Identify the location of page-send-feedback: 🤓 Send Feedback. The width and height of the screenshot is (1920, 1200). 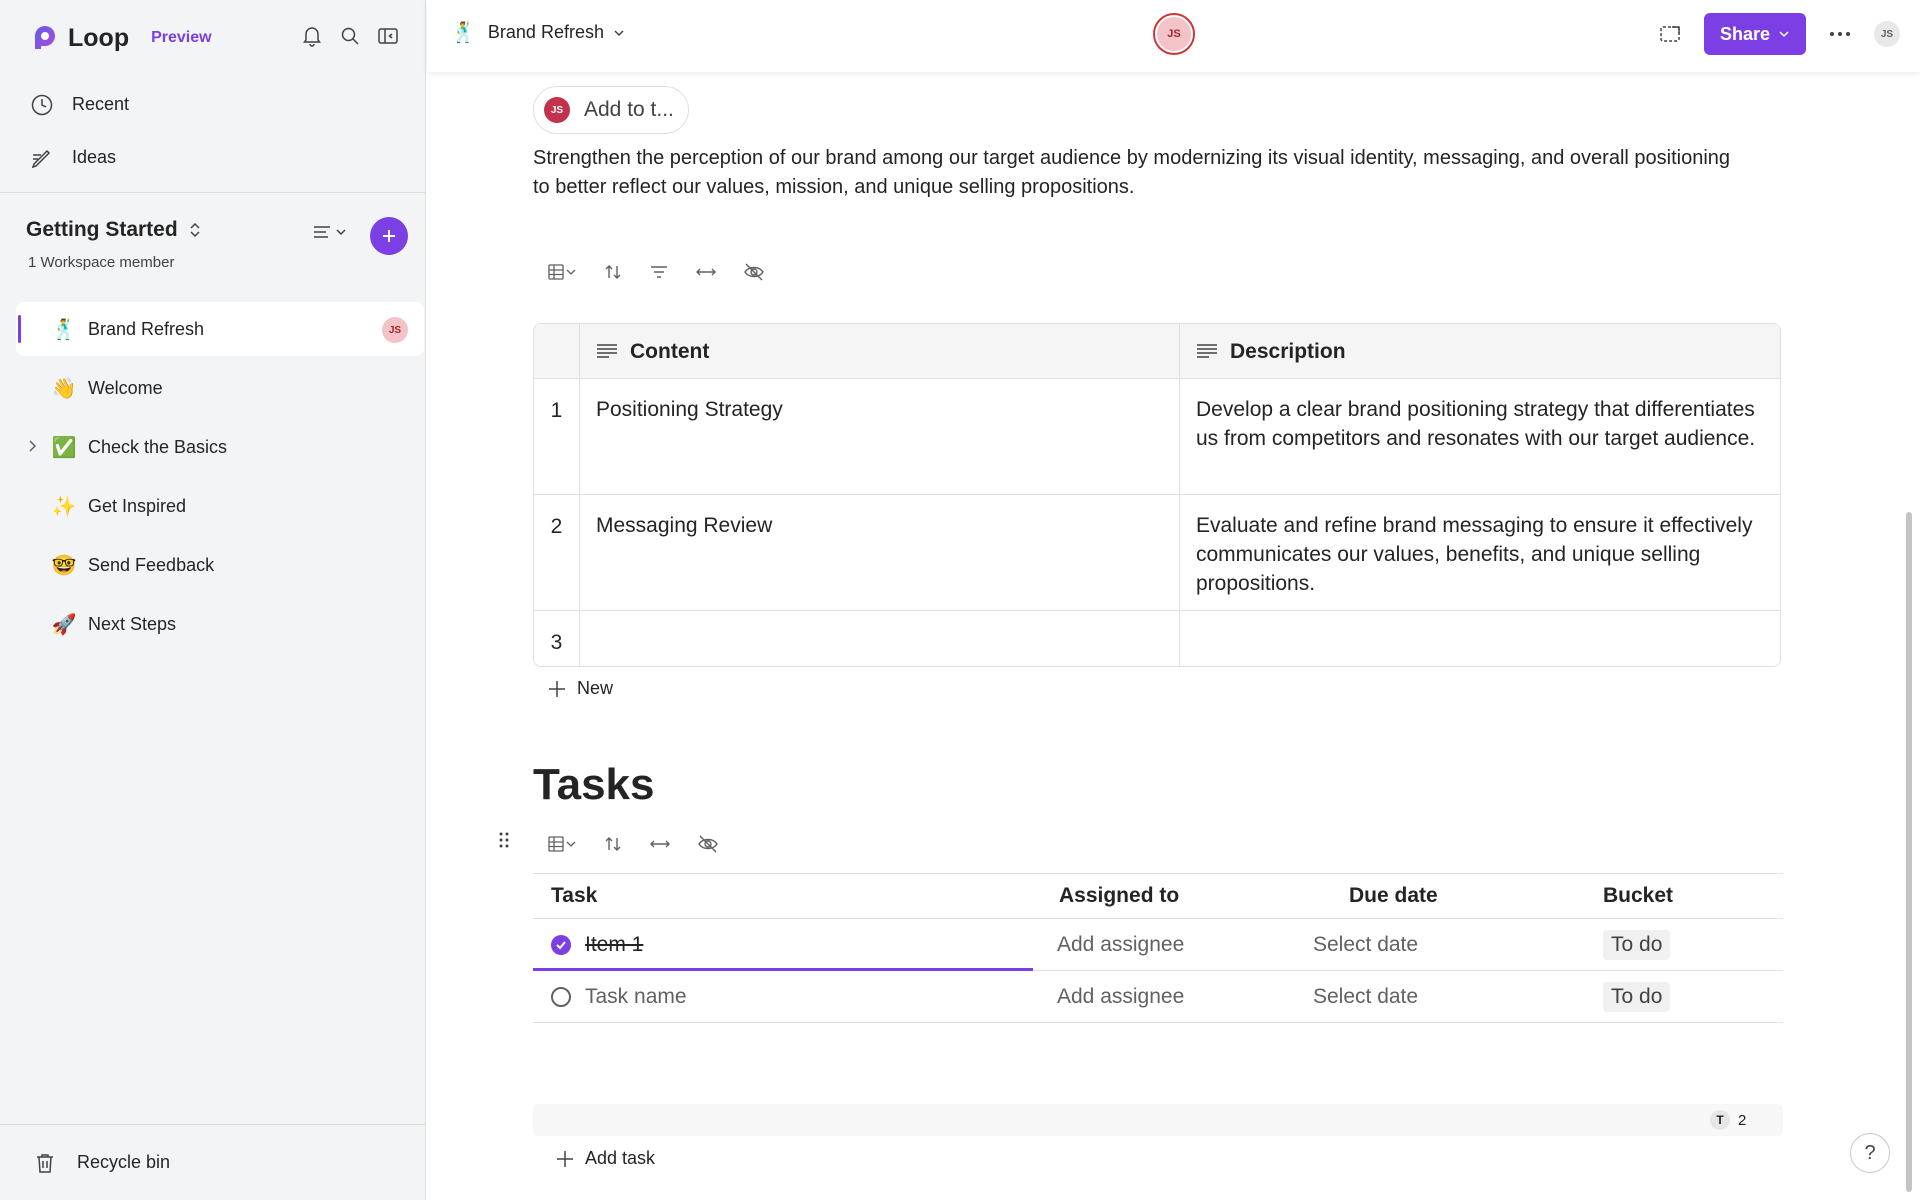
(220, 565).